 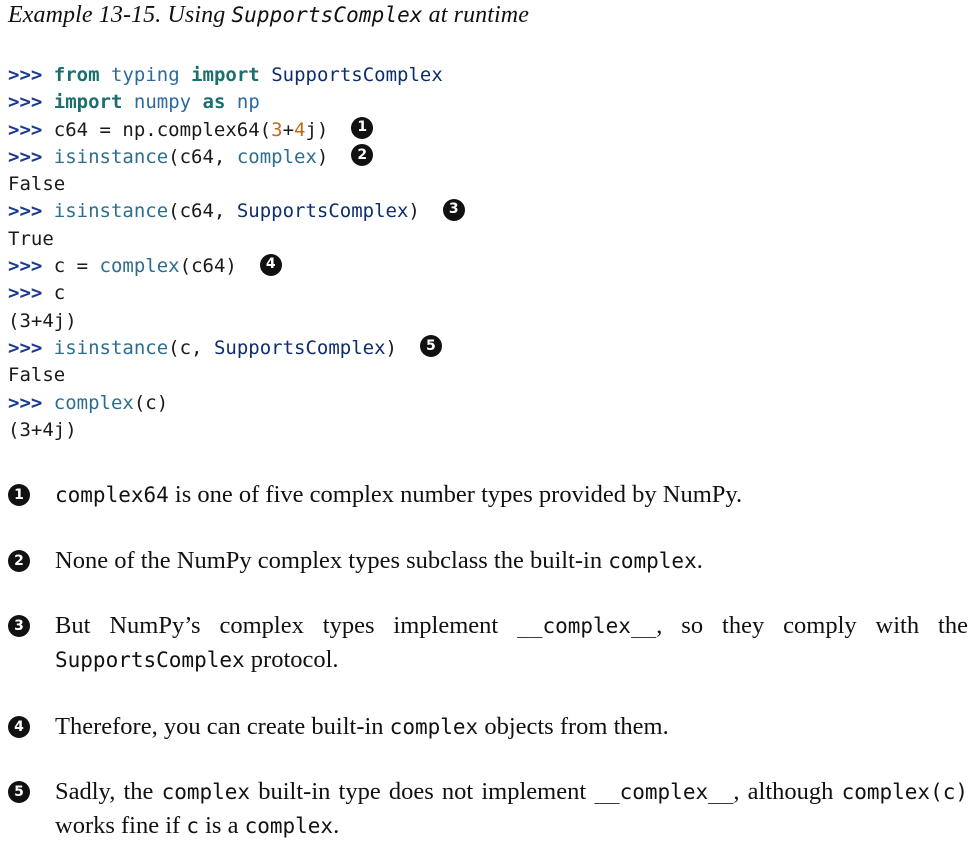 I want to click on code-line: >>> c = complex(c64) 4, so click(x=236, y=266).